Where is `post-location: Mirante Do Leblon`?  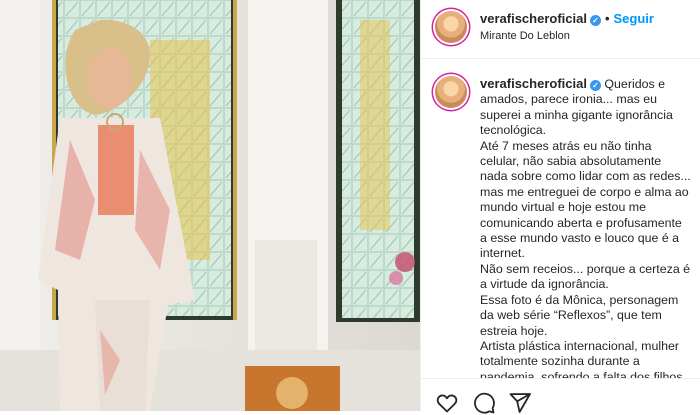
post-location: Mirante Do Leblon is located at coordinates (525, 36).